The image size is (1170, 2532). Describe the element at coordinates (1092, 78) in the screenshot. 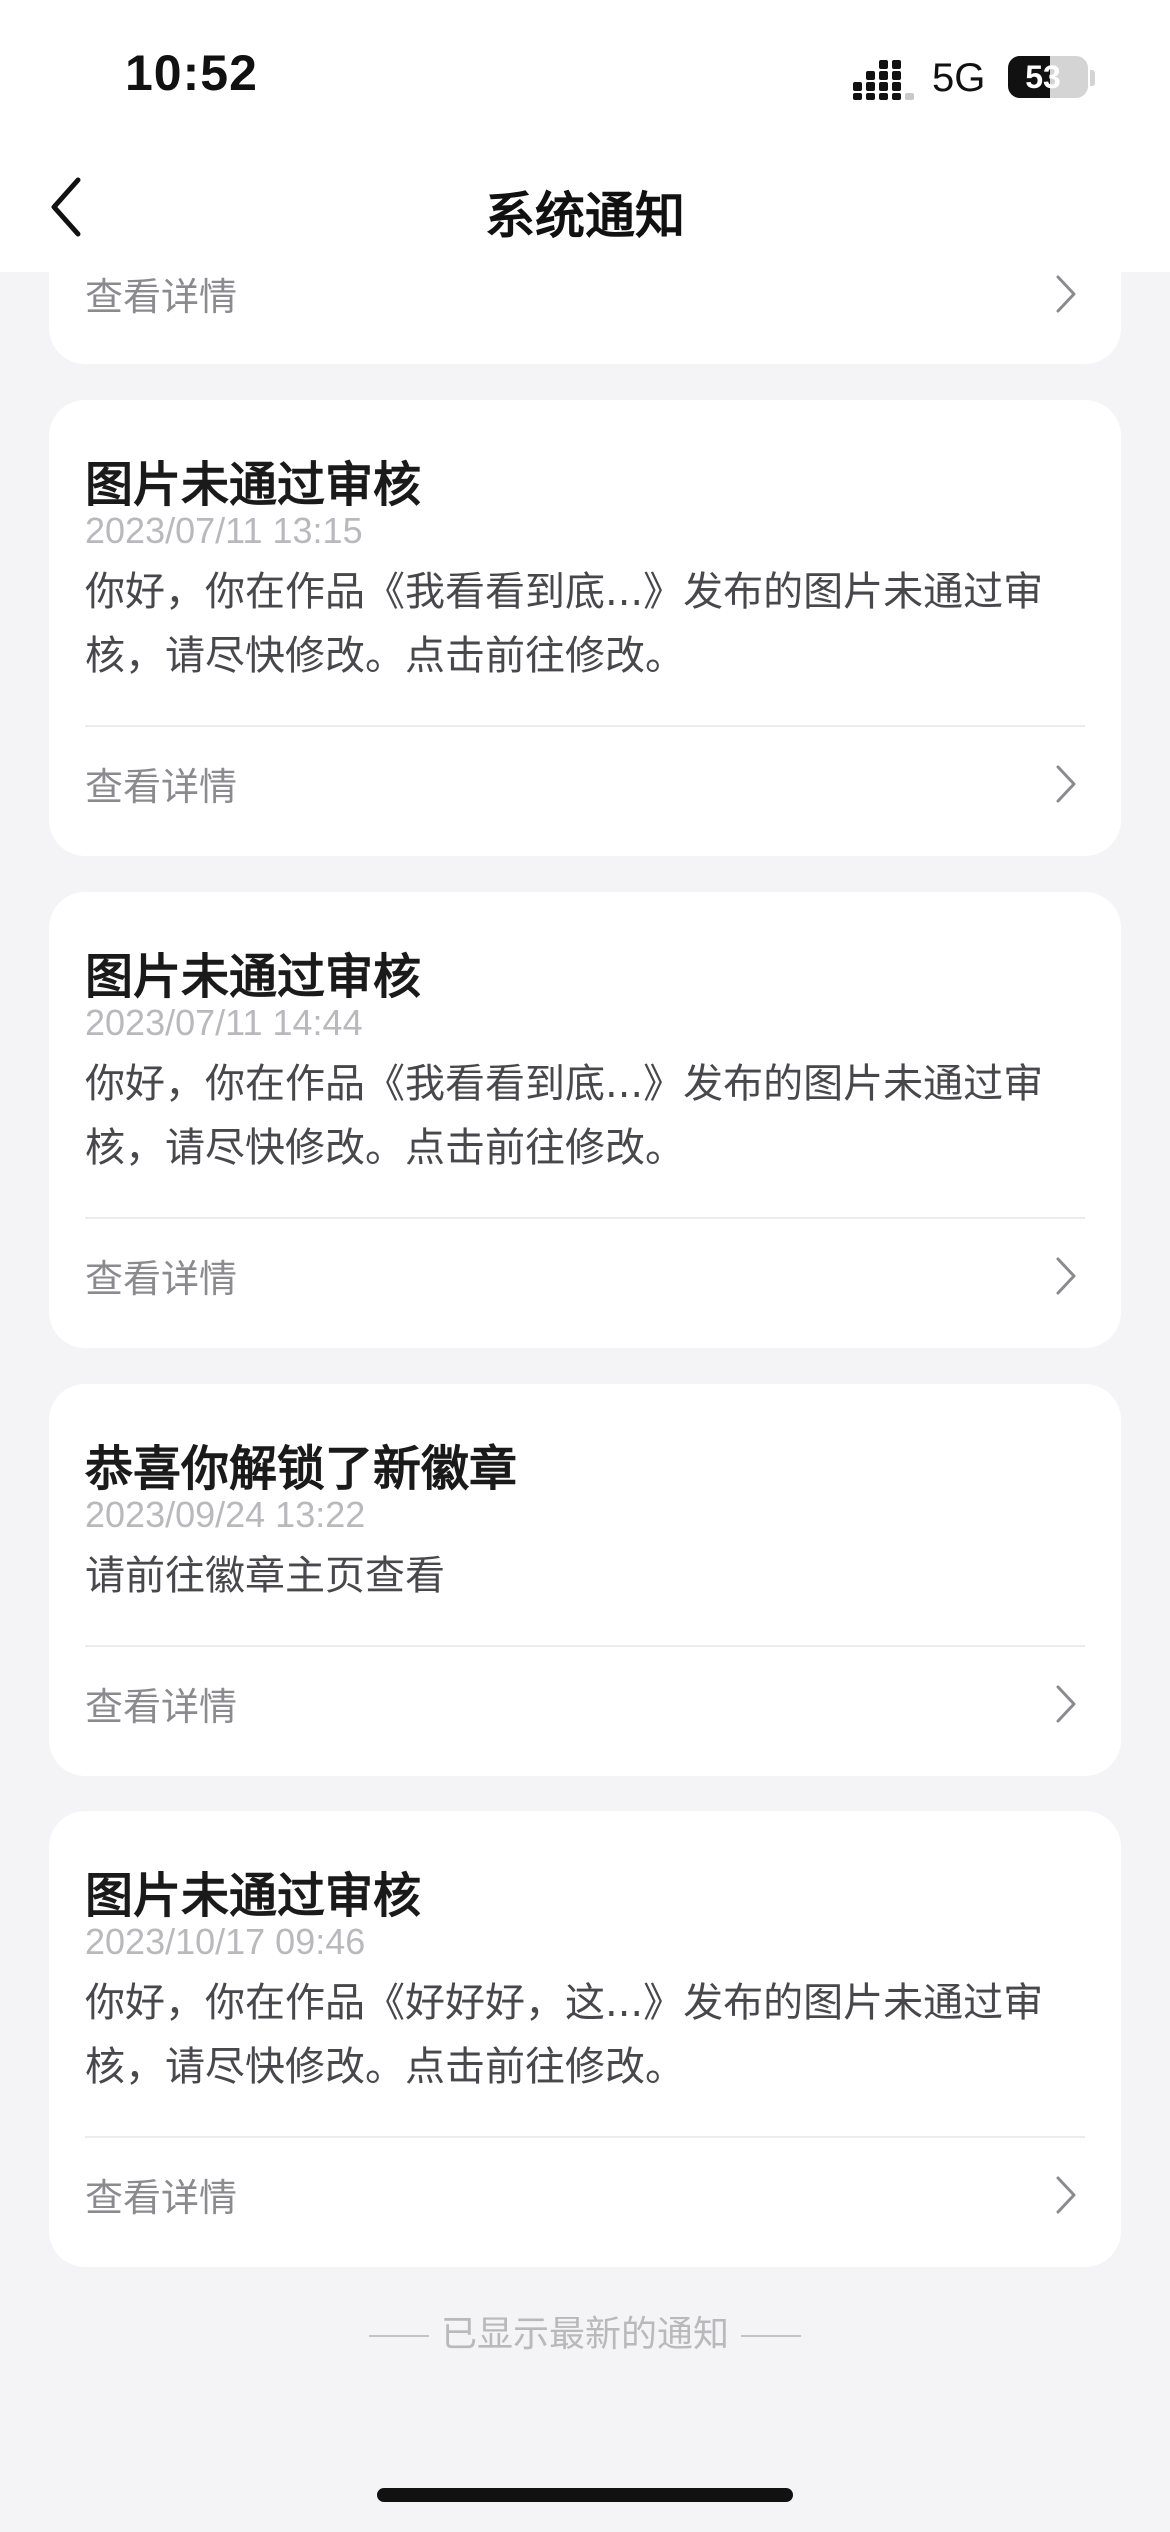

I see `battery-tip` at that location.